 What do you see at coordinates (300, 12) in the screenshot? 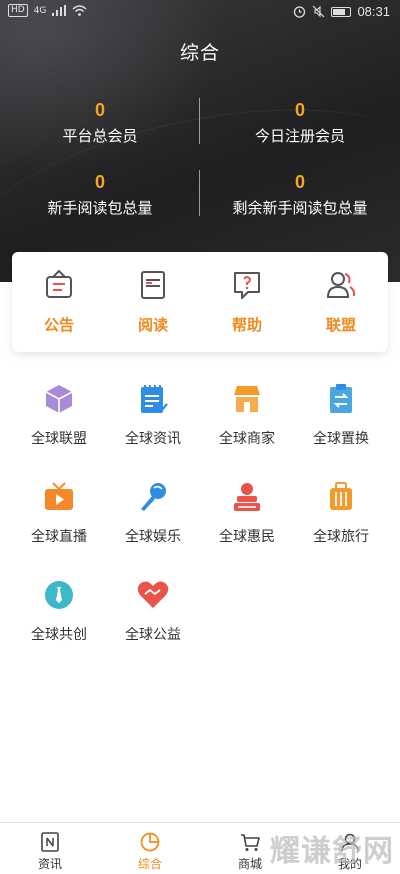
I see `alarm-icon` at bounding box center [300, 12].